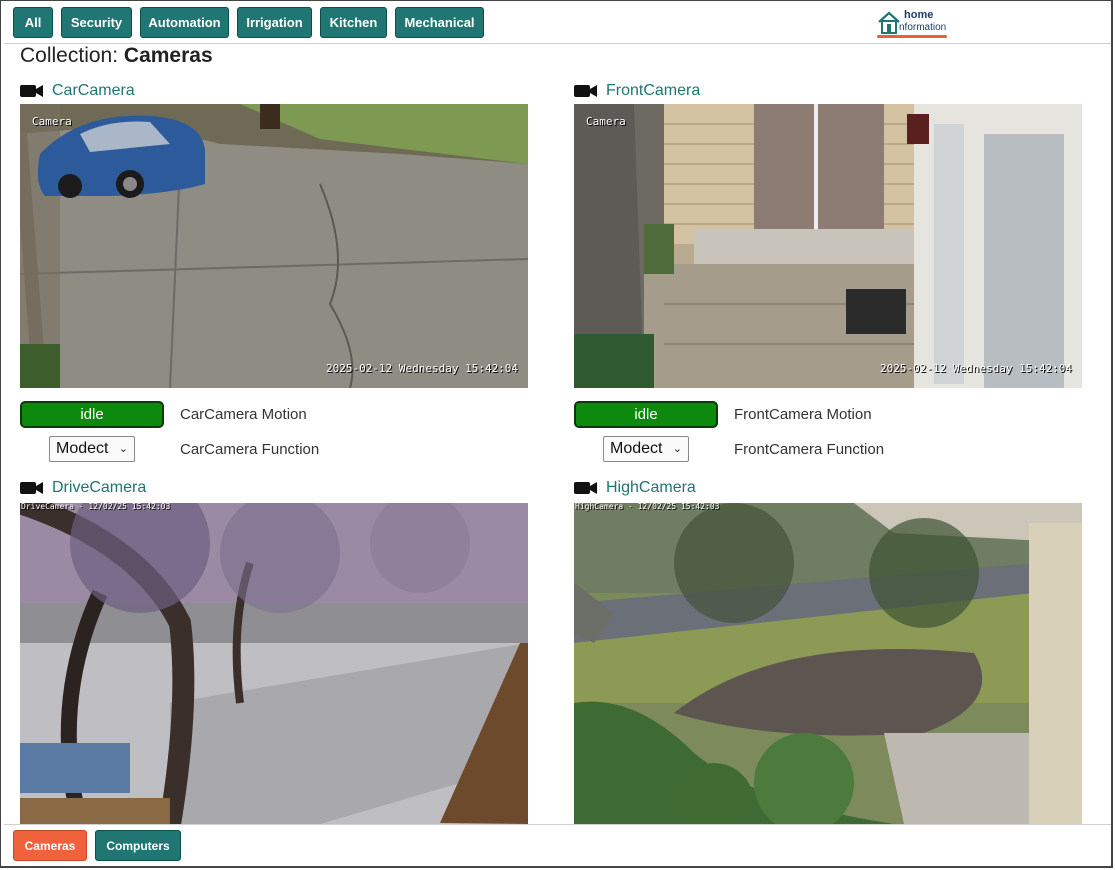 The height and width of the screenshot is (870, 1115). Describe the element at coordinates (923, 27) in the screenshot. I see `logo-text-information: nformation` at that location.